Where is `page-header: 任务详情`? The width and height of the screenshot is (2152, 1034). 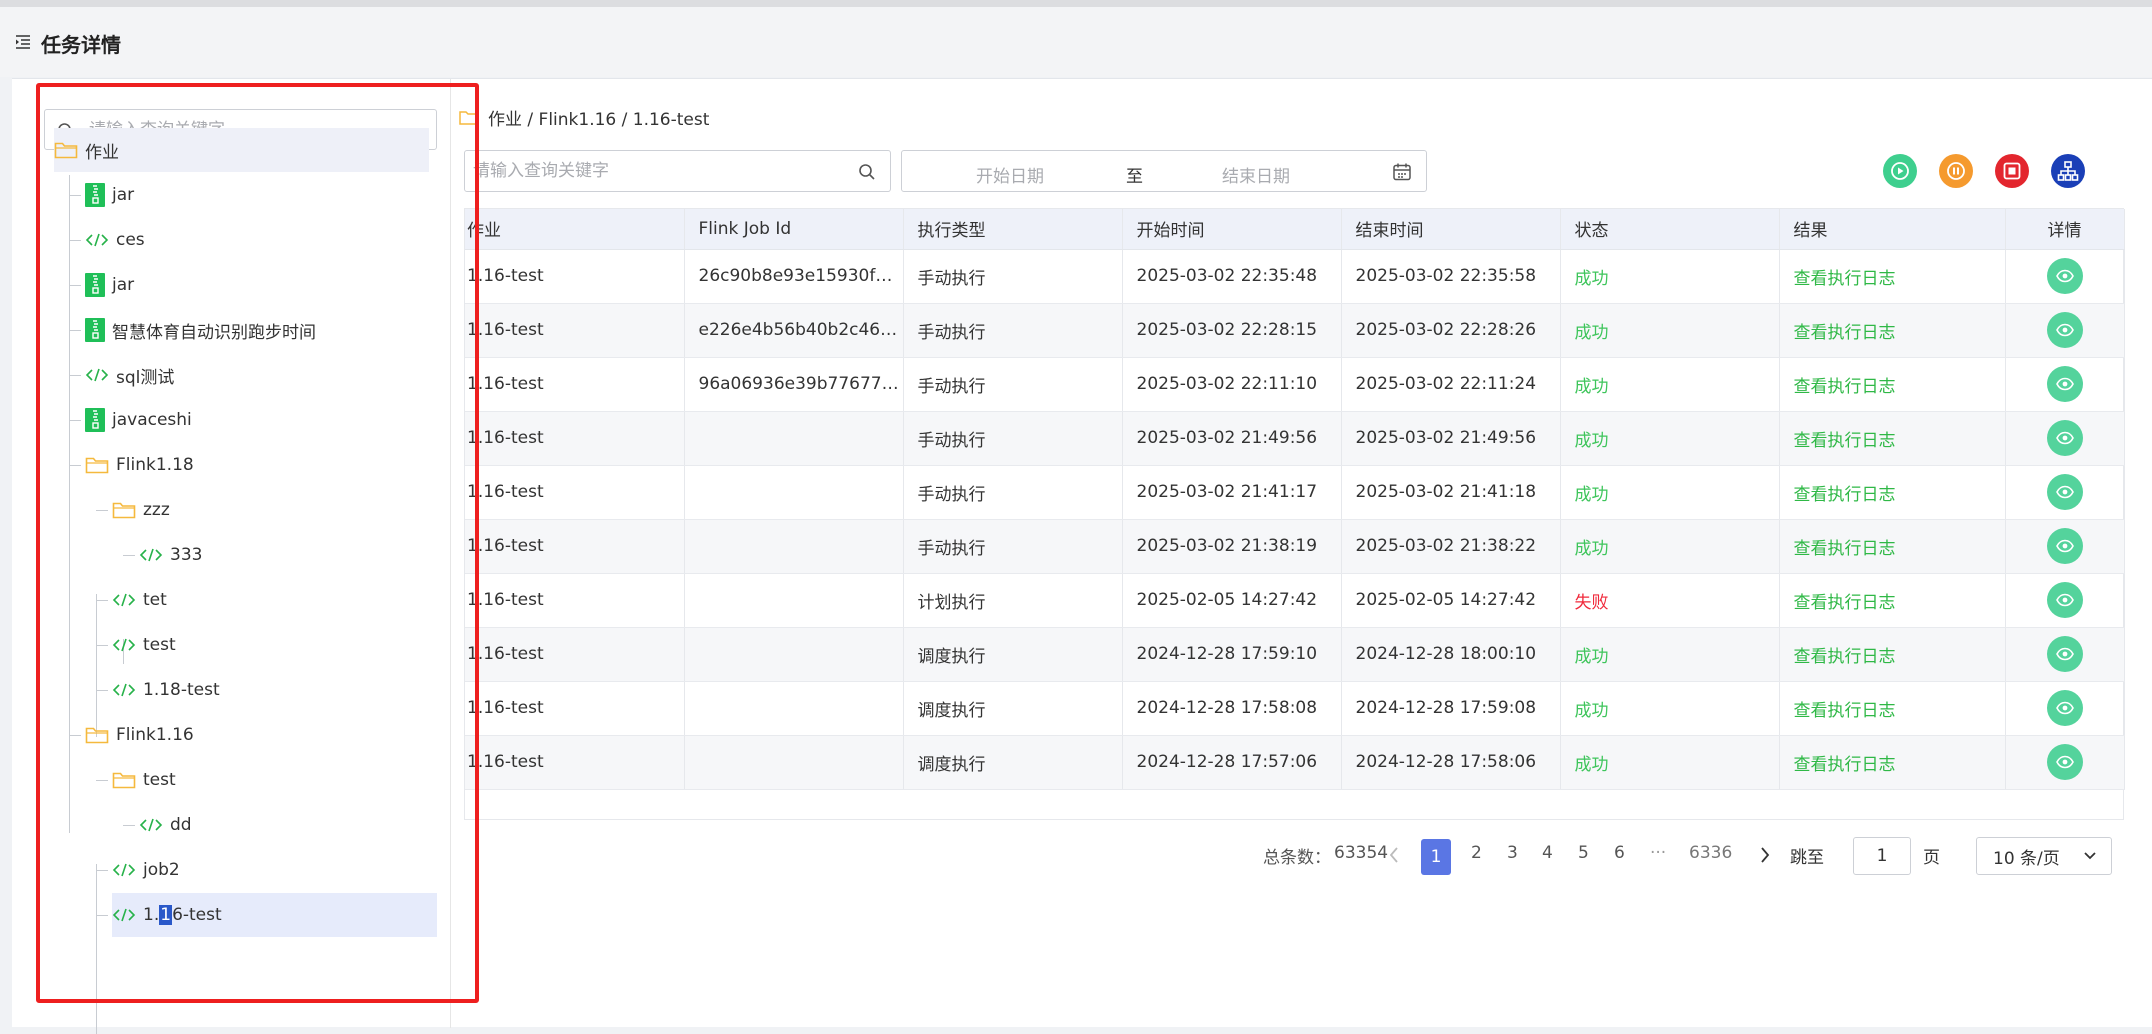 page-header: 任务详情 is located at coordinates (1076, 42).